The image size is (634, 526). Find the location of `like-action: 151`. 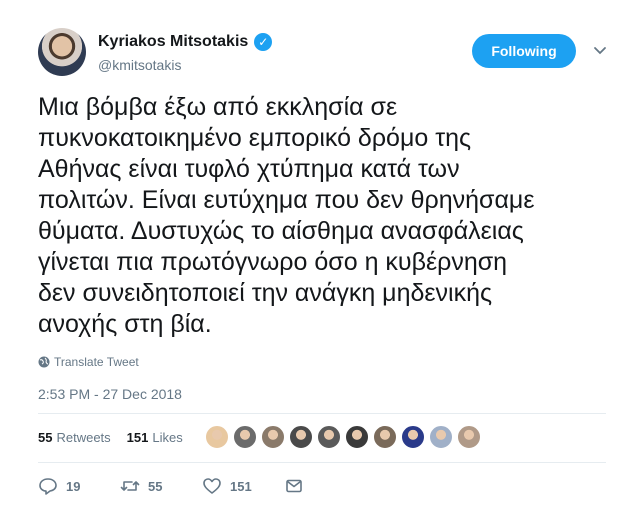

like-action: 151 is located at coordinates (243, 486).